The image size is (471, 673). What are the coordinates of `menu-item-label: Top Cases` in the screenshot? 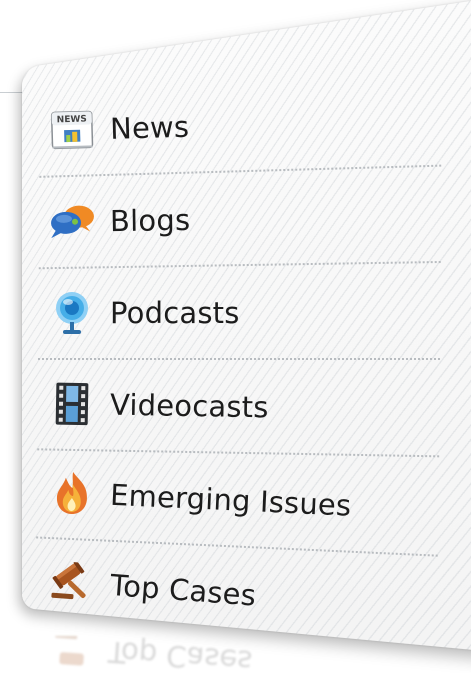 It's located at (183, 590).